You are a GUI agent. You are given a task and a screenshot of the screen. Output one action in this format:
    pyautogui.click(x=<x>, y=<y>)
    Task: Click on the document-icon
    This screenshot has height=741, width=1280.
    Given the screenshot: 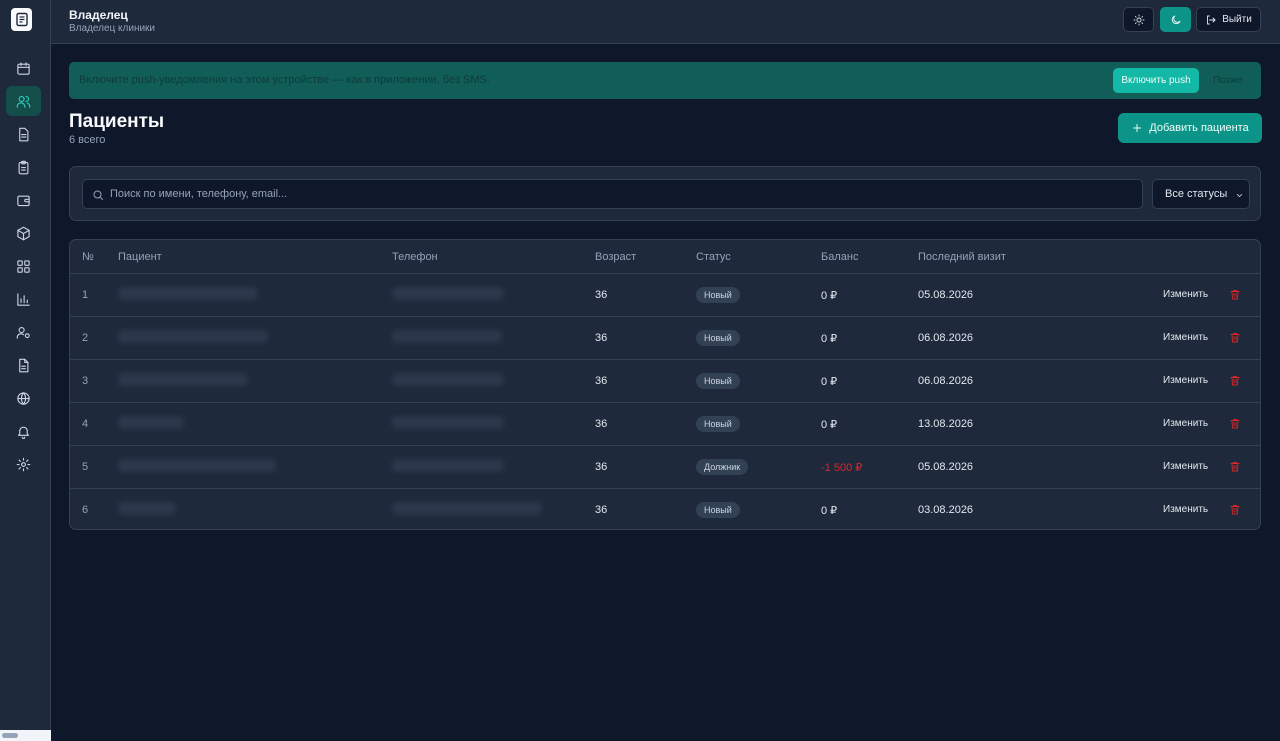 What is the action you would take?
    pyautogui.click(x=24, y=134)
    